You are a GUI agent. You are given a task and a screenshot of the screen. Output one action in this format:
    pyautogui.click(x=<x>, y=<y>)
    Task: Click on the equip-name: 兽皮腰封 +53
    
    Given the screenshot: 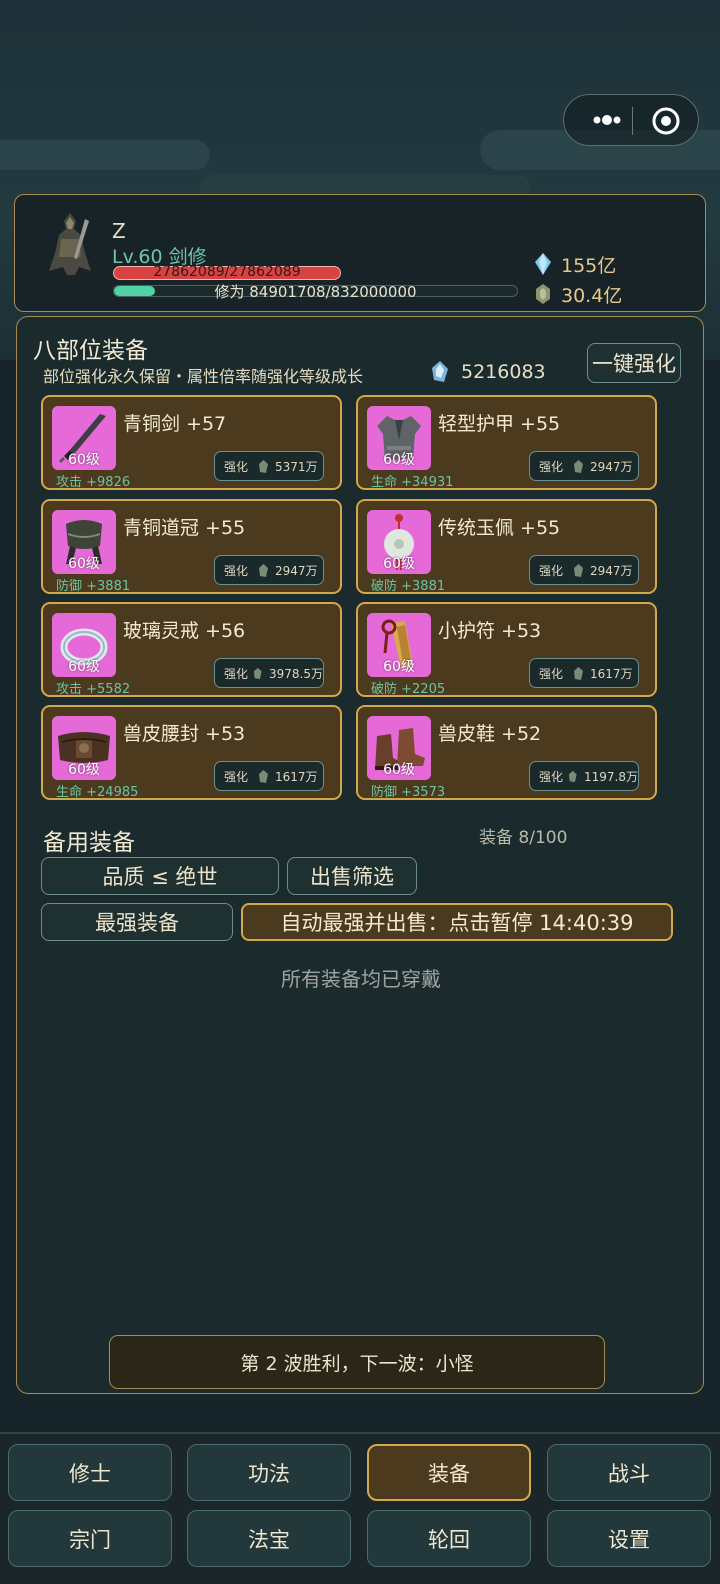 What is the action you would take?
    pyautogui.click(x=184, y=734)
    